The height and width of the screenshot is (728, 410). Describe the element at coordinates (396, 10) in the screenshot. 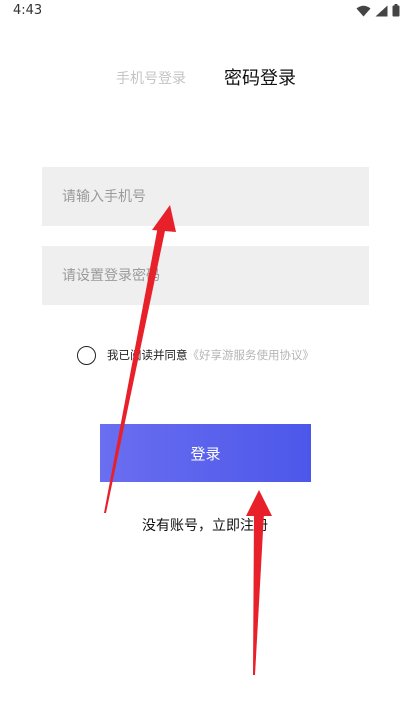

I see `battery-icon` at that location.